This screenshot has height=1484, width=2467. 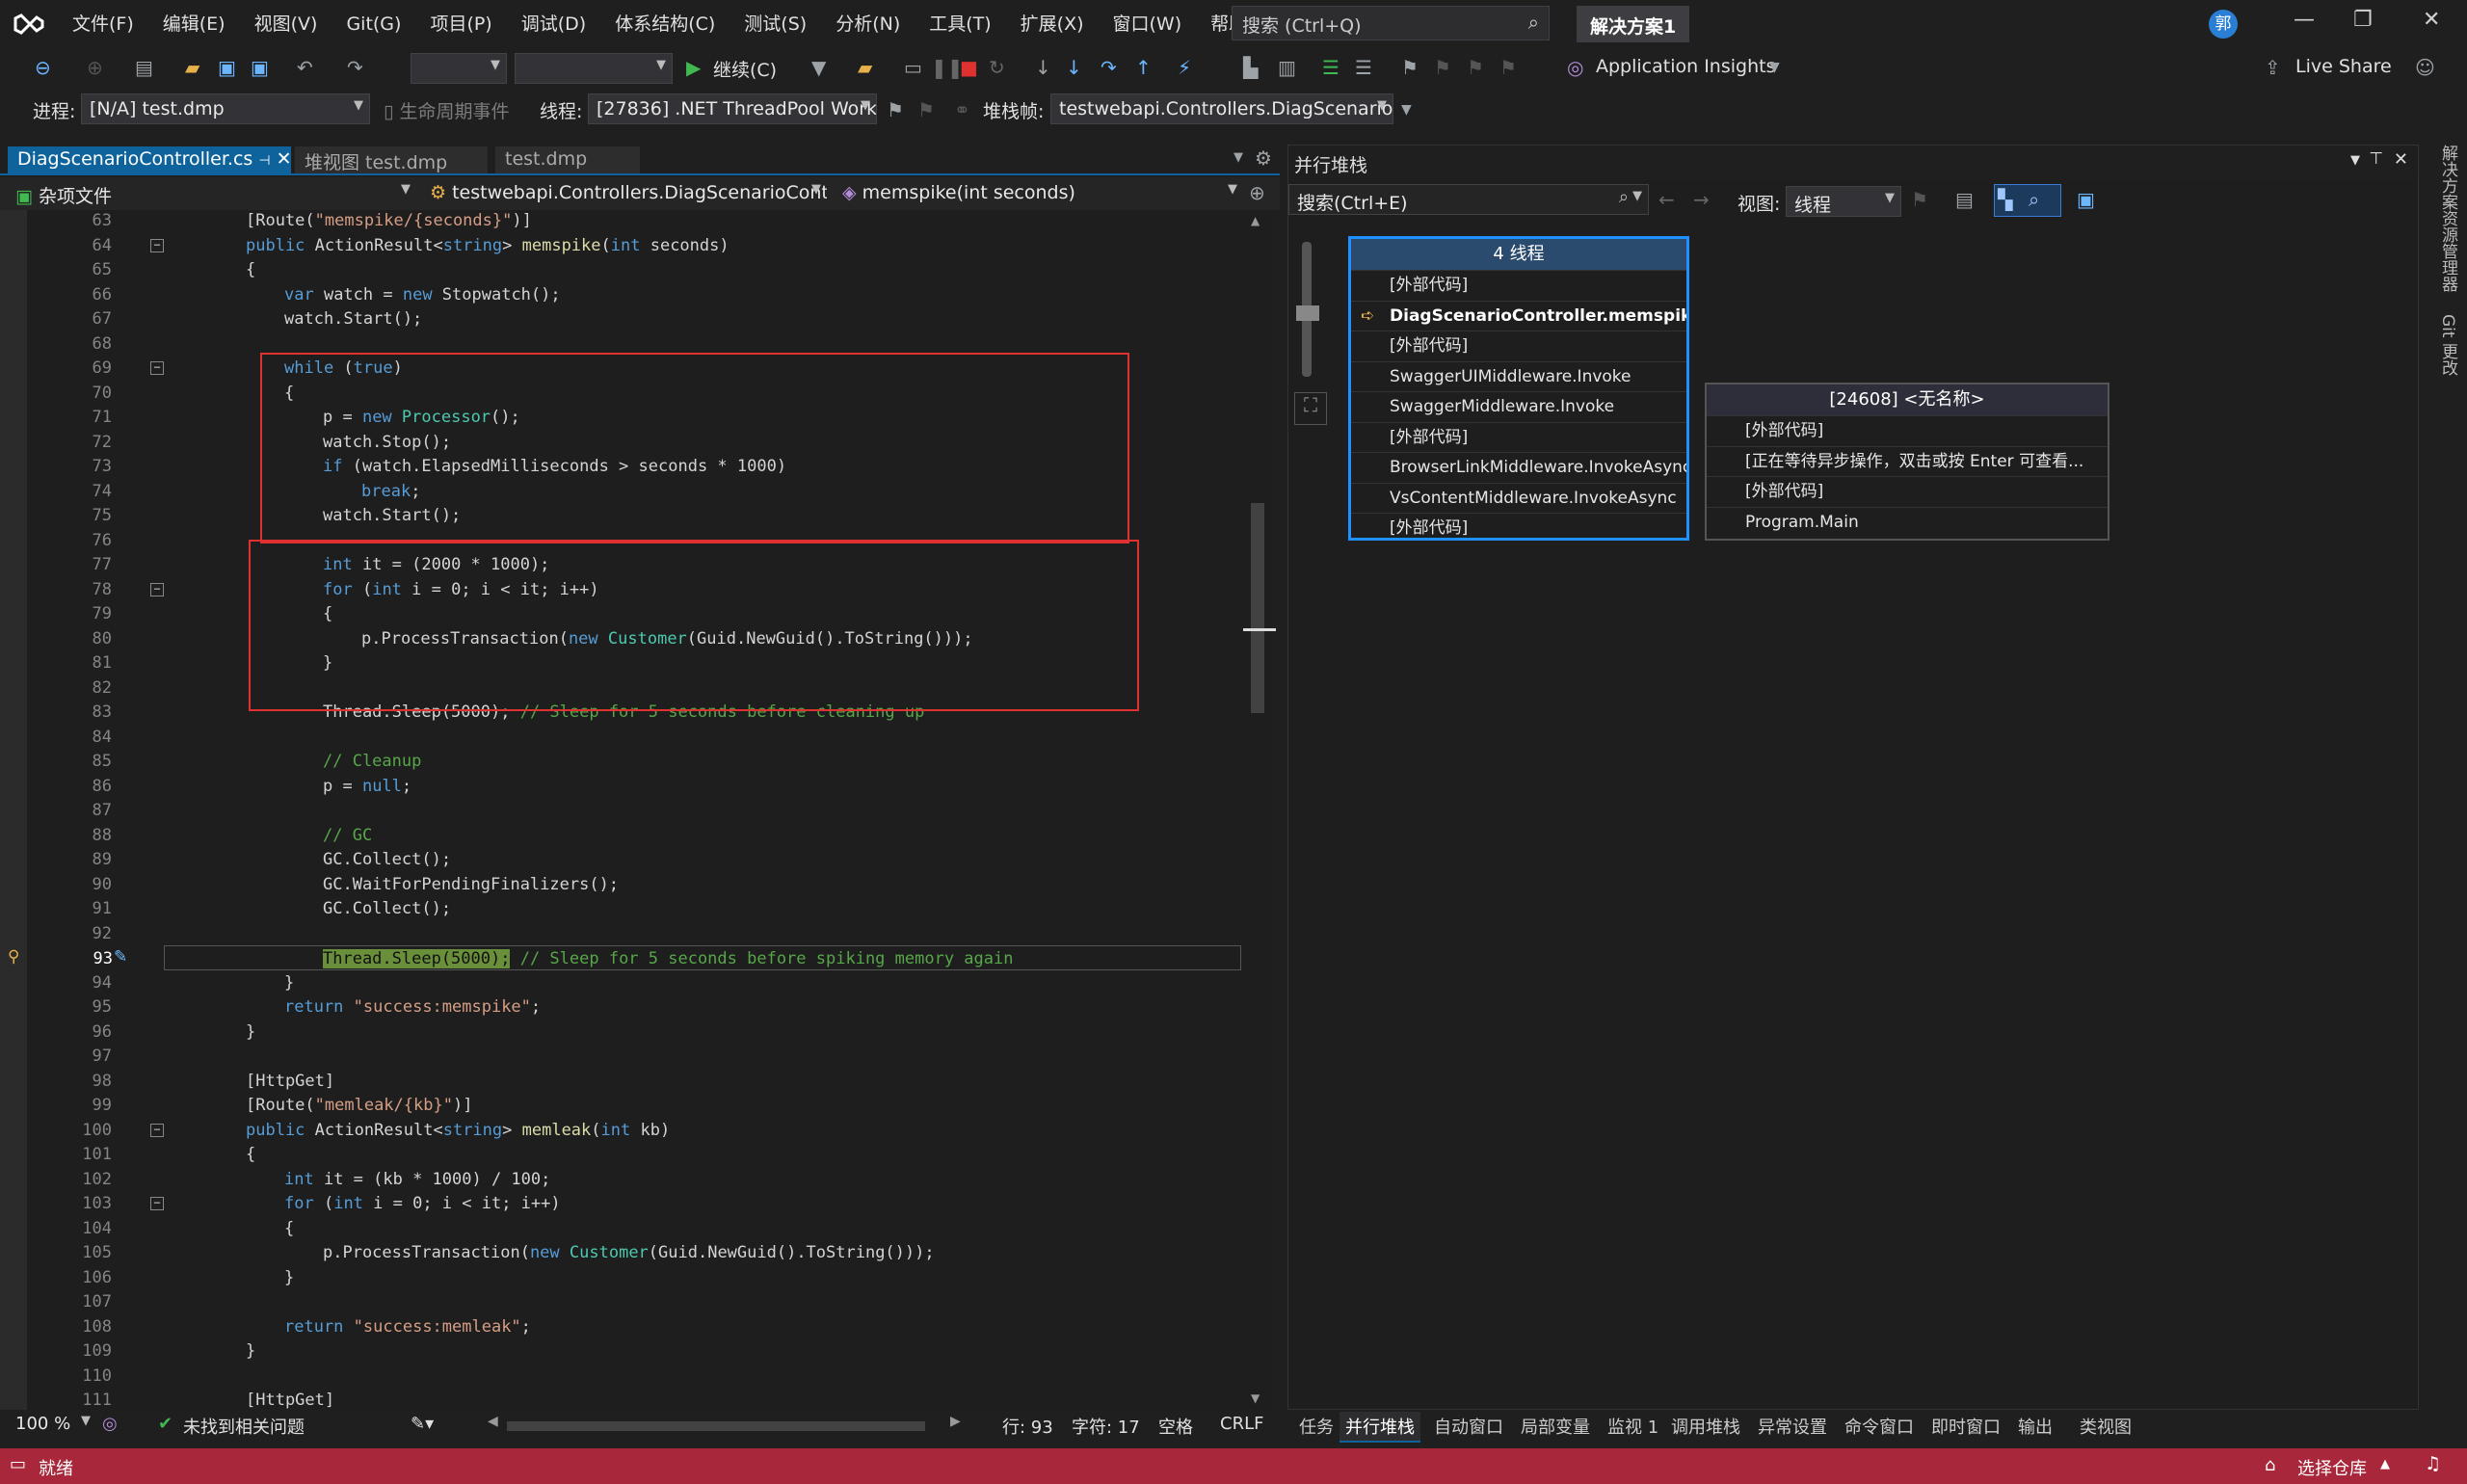 I want to click on stack-frame: BrowserLinkMiddleware.InvokeAsync, so click(x=1518, y=467).